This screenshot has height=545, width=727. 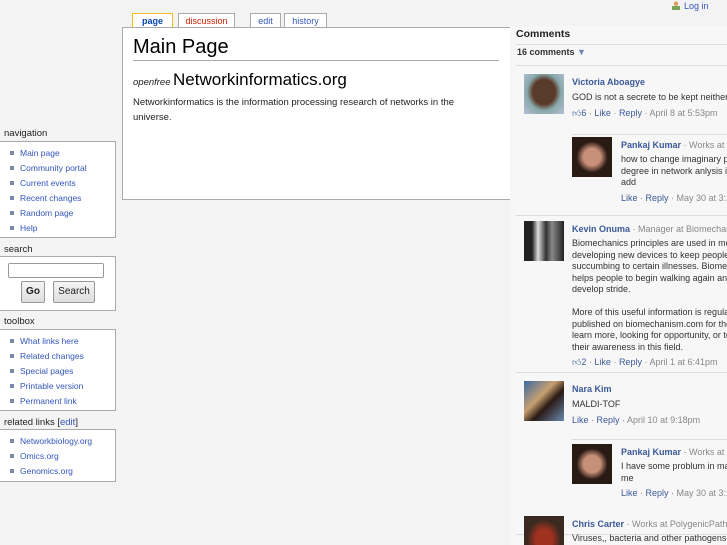 What do you see at coordinates (649, 82) in the screenshot?
I see `comment-author: Victoria Aboagye` at bounding box center [649, 82].